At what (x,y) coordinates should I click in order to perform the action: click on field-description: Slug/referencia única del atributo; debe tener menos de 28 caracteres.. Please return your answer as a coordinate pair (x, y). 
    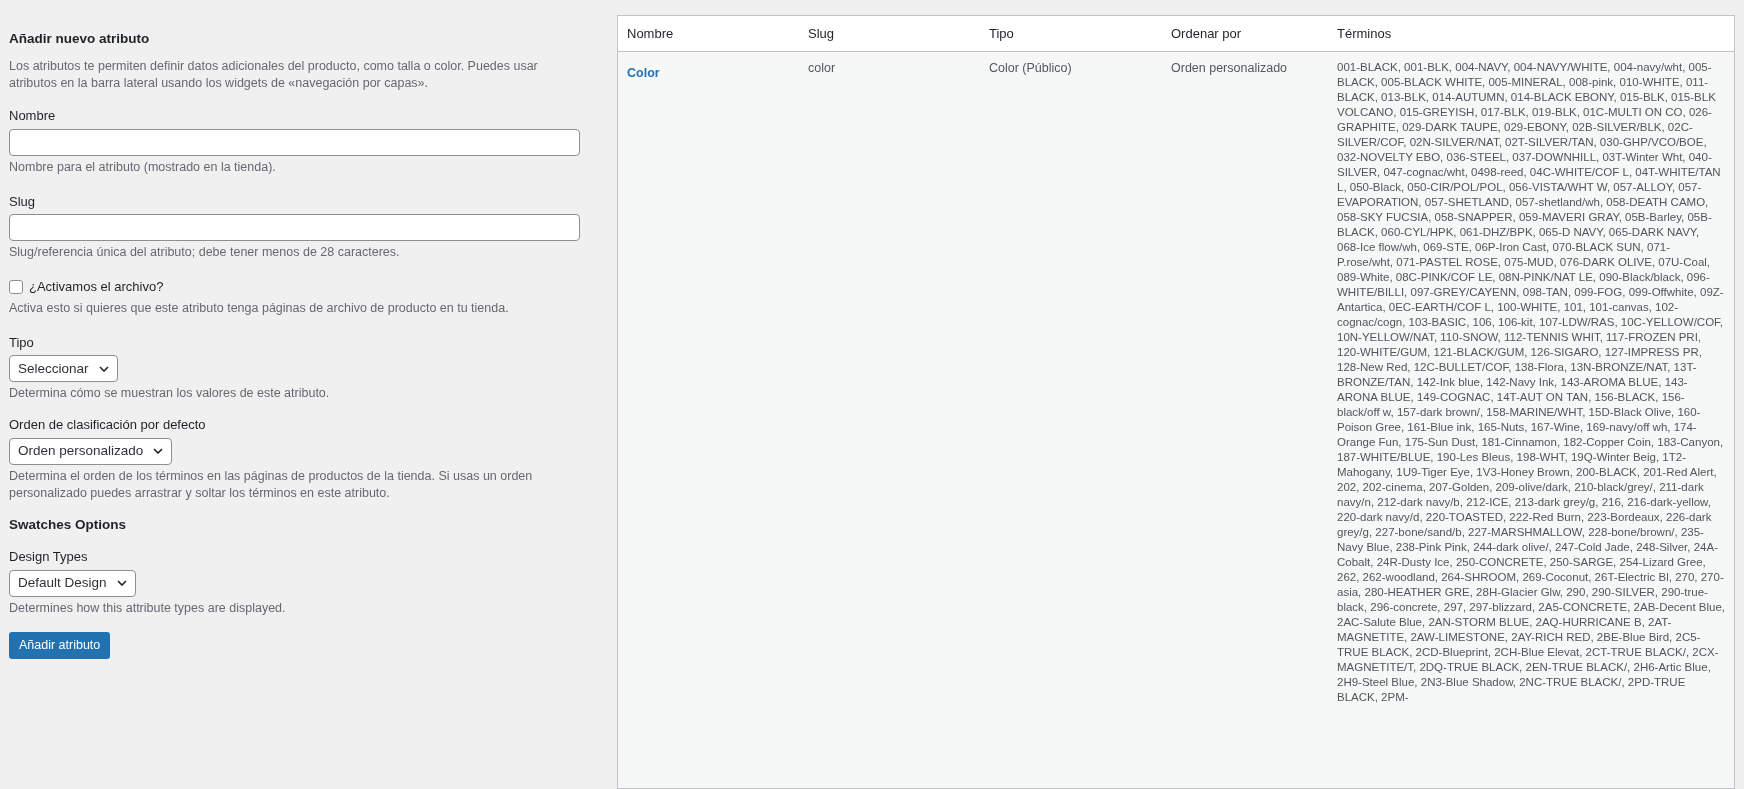
    Looking at the image, I should click on (205, 253).